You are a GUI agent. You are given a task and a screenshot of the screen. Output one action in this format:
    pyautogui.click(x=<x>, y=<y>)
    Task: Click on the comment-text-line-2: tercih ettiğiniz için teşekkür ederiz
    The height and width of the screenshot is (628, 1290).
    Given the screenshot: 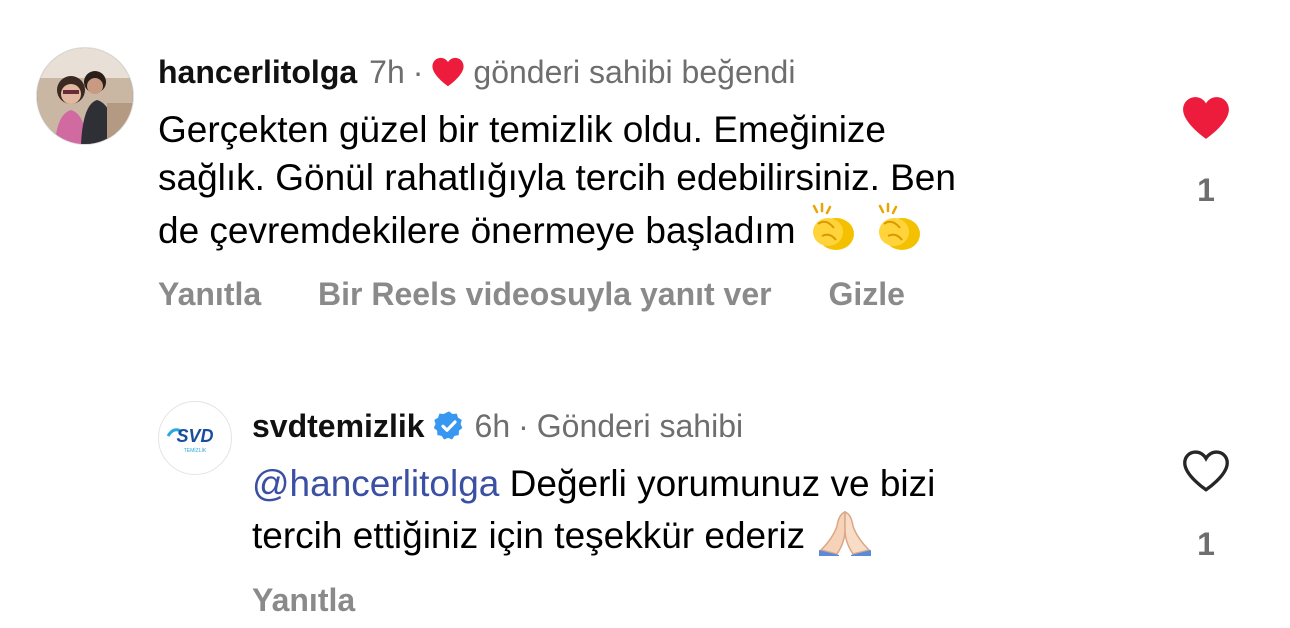 What is the action you would take?
    pyautogui.click(x=702, y=538)
    